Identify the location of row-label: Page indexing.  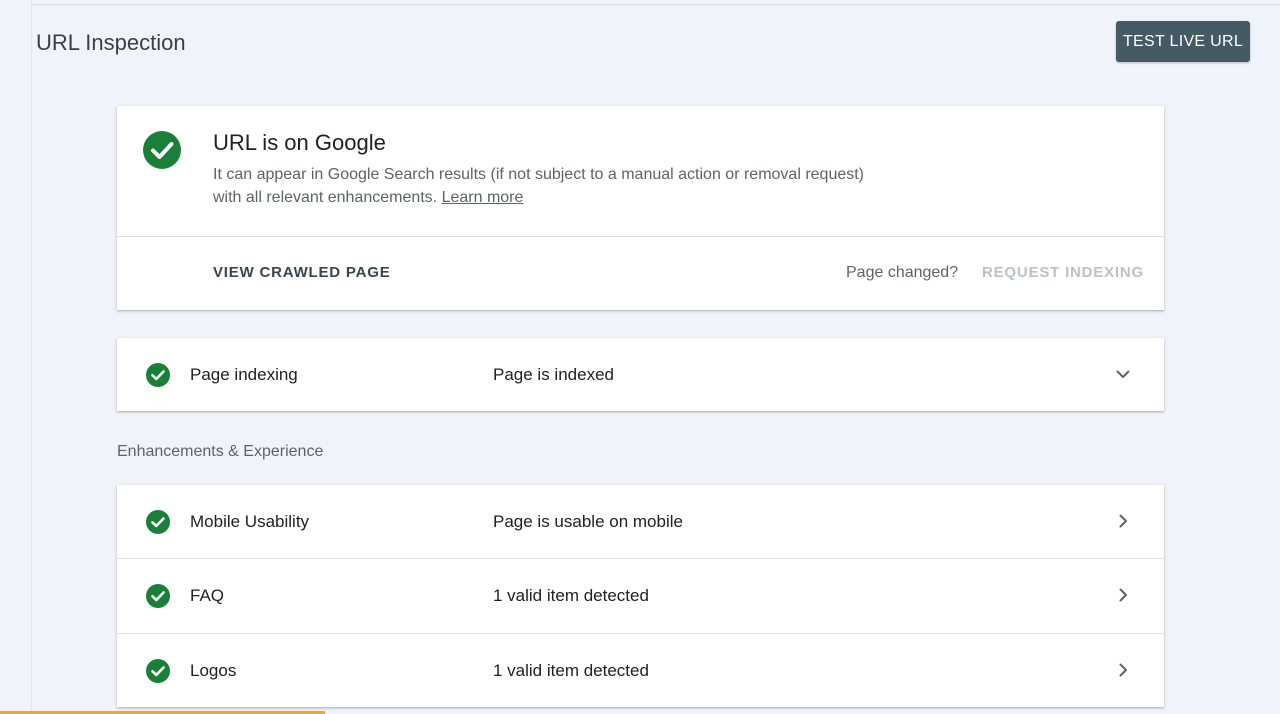
(244, 374).